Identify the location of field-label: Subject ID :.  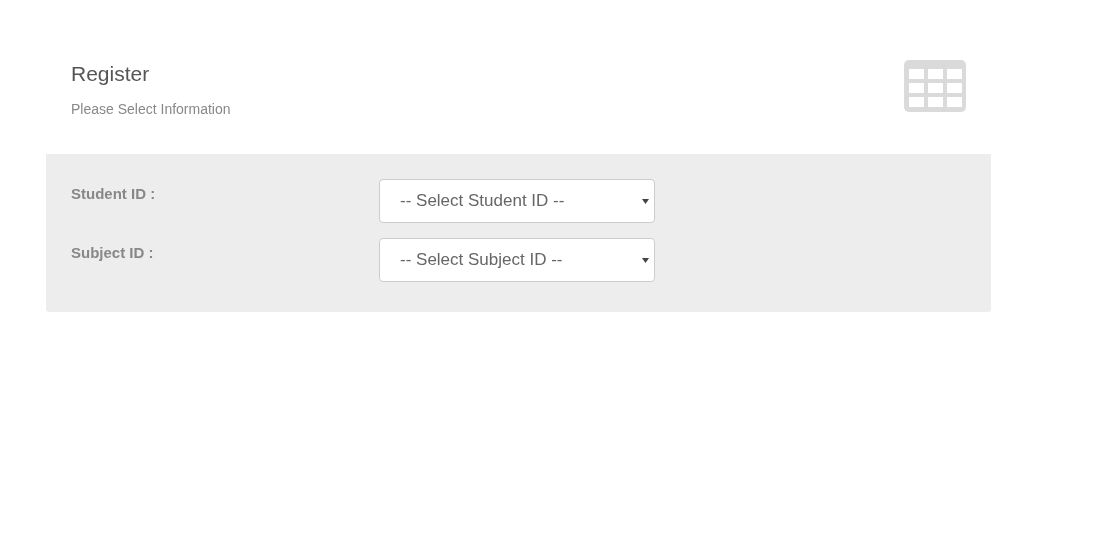
(113, 252).